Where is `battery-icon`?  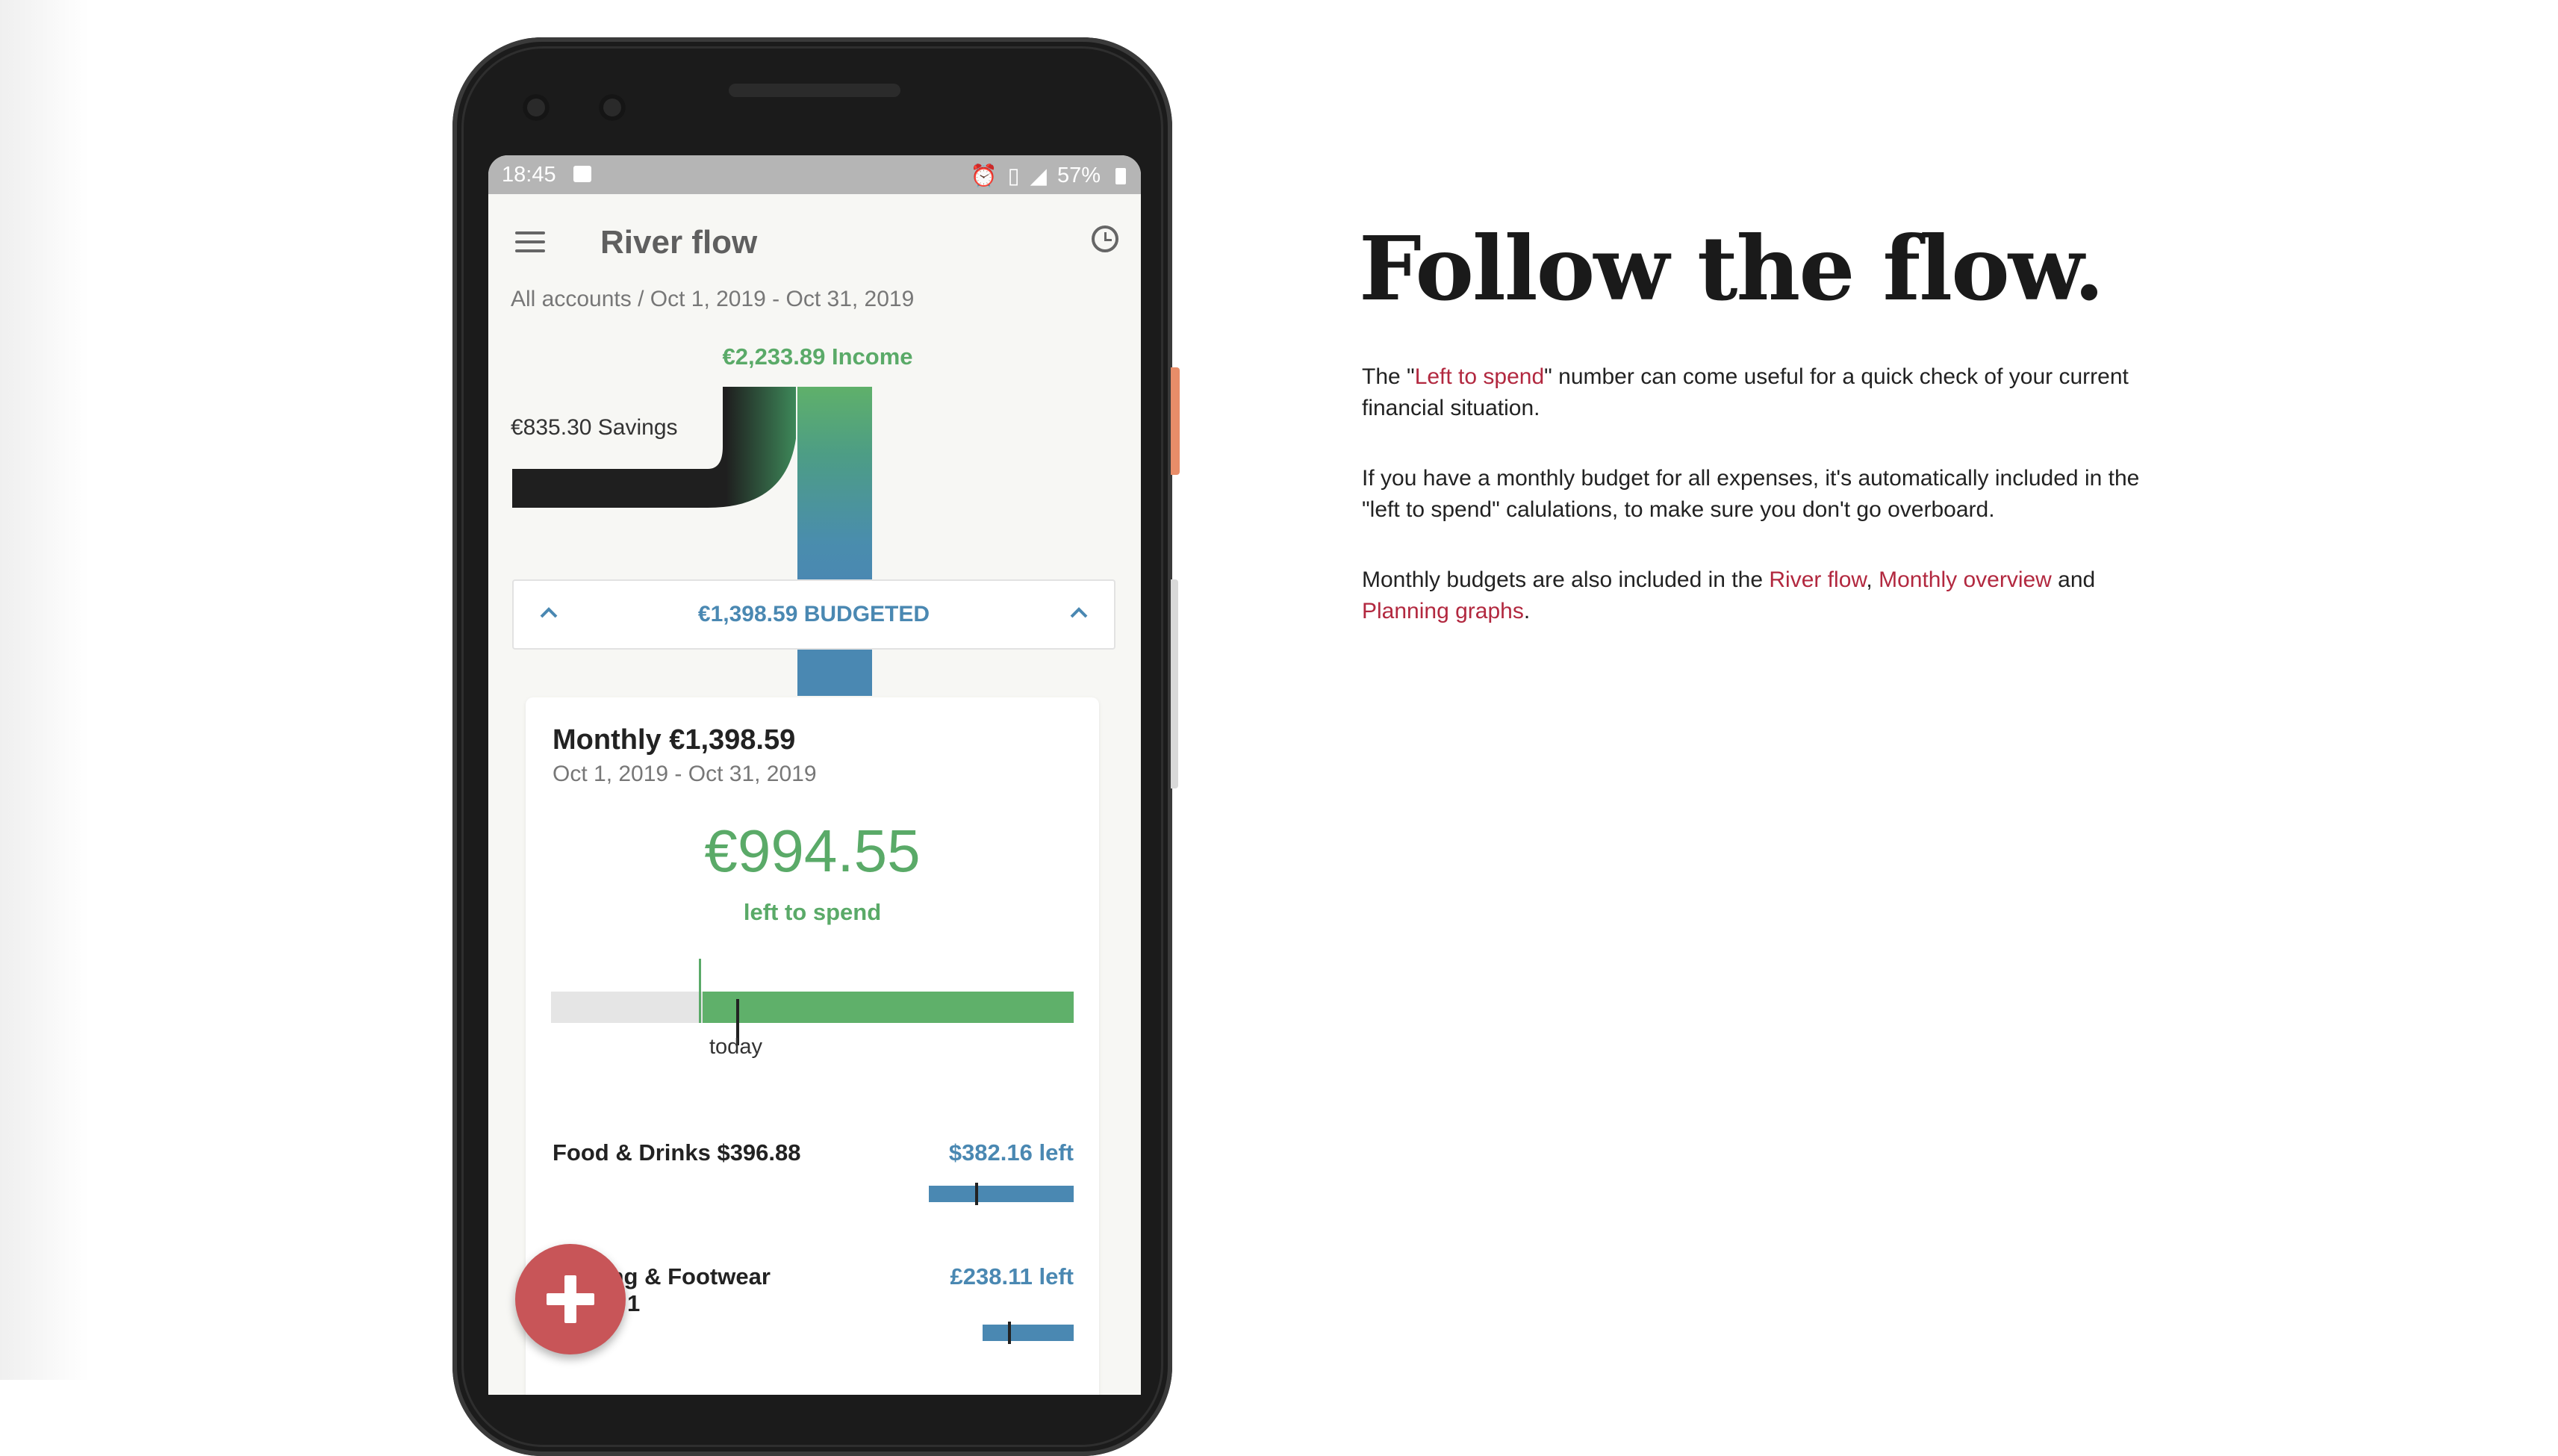
battery-icon is located at coordinates (1120, 175).